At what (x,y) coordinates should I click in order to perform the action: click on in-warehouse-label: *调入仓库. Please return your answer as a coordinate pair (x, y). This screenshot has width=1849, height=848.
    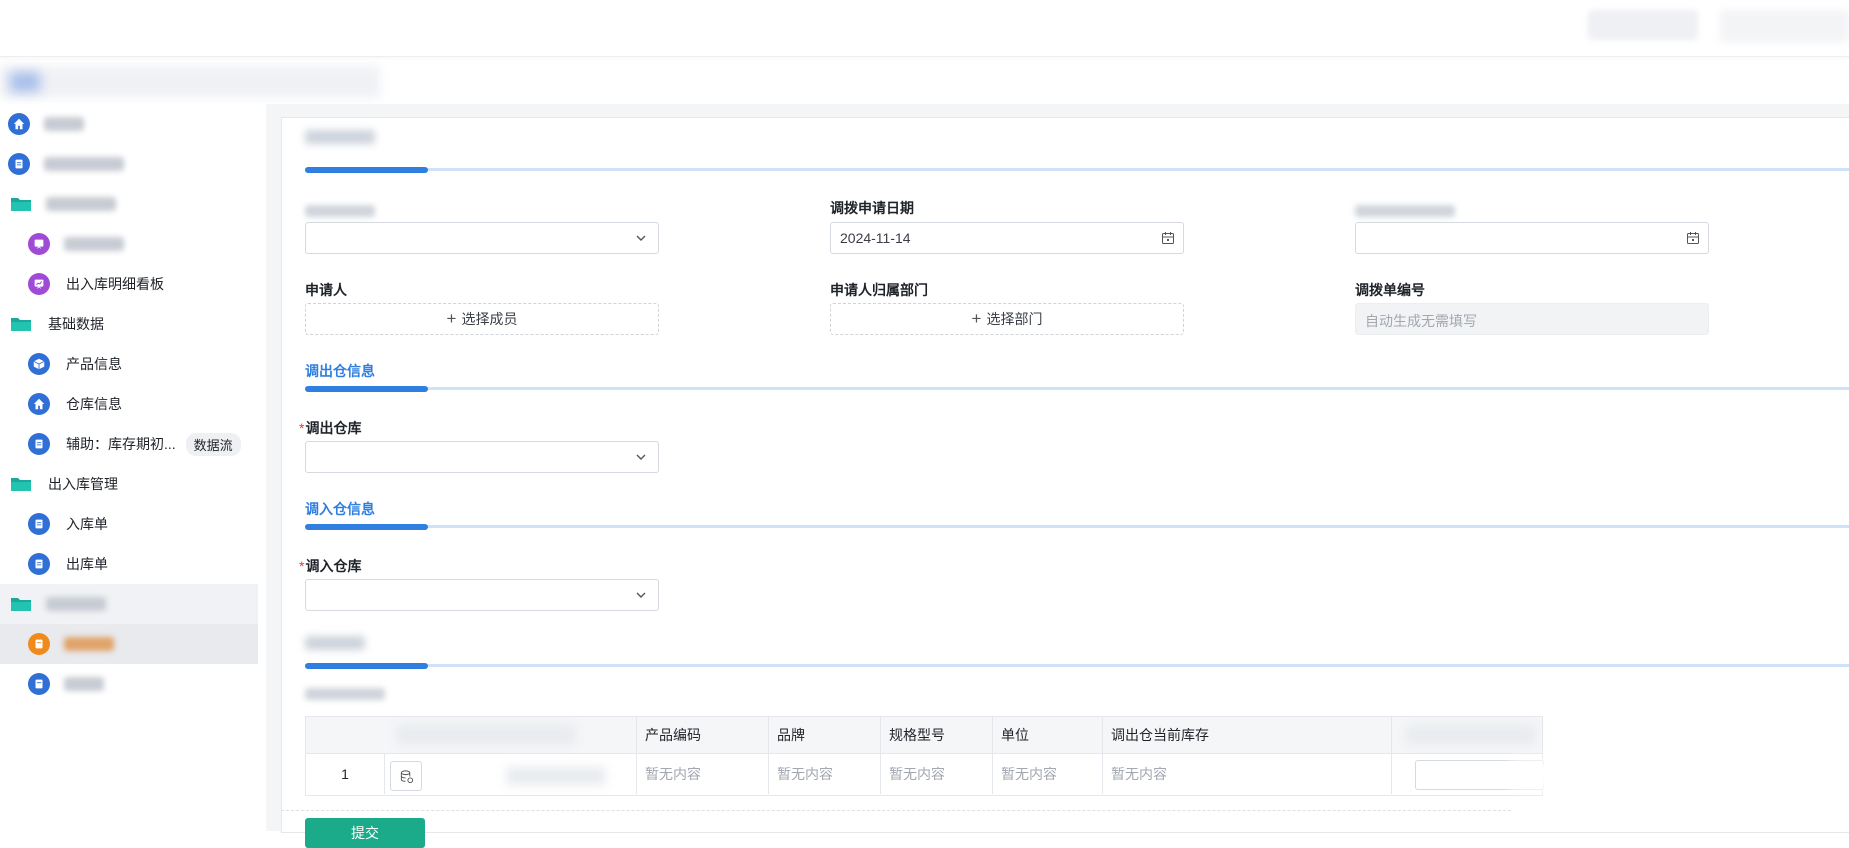
    Looking at the image, I should click on (330, 566).